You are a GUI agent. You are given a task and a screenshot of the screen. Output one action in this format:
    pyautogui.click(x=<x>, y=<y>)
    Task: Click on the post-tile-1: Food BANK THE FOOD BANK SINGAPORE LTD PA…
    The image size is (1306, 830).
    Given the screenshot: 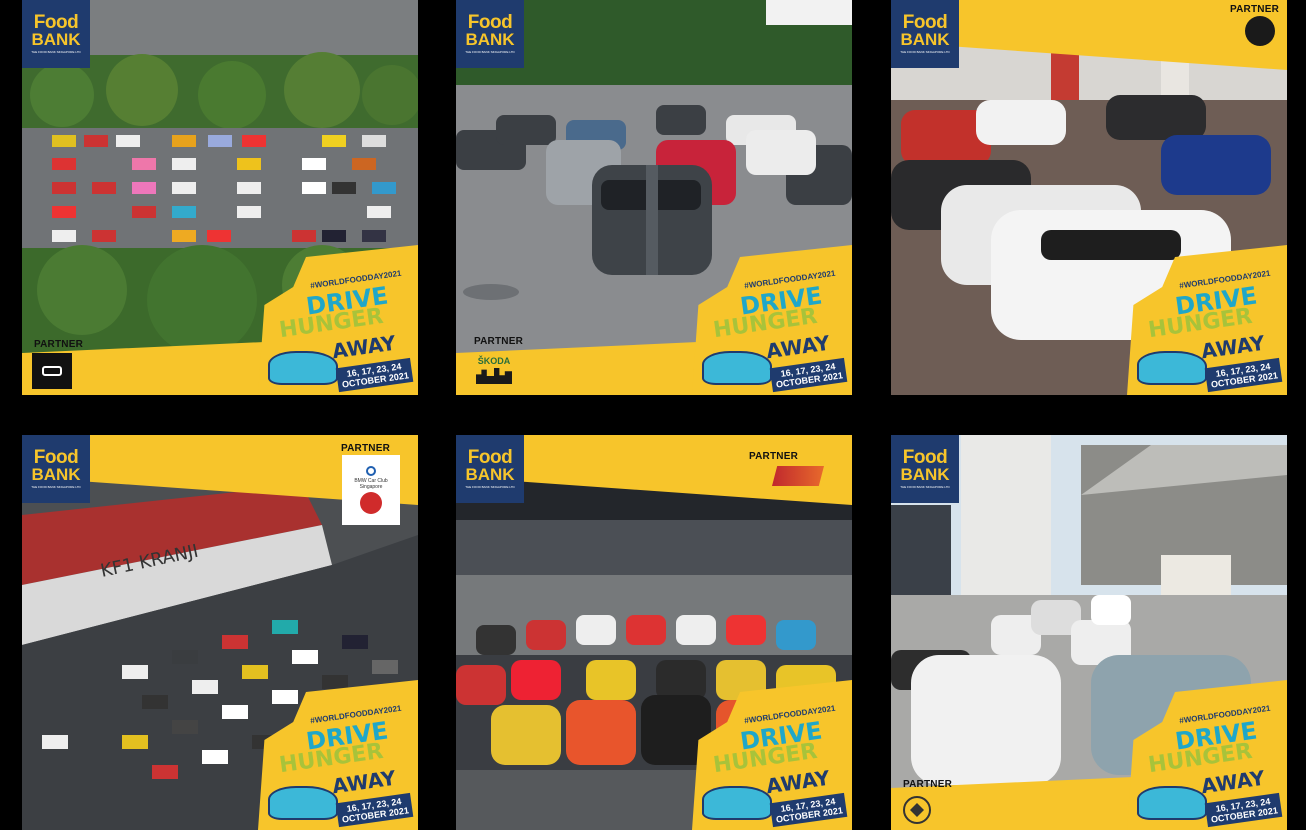 What is the action you would take?
    pyautogui.click(x=220, y=197)
    